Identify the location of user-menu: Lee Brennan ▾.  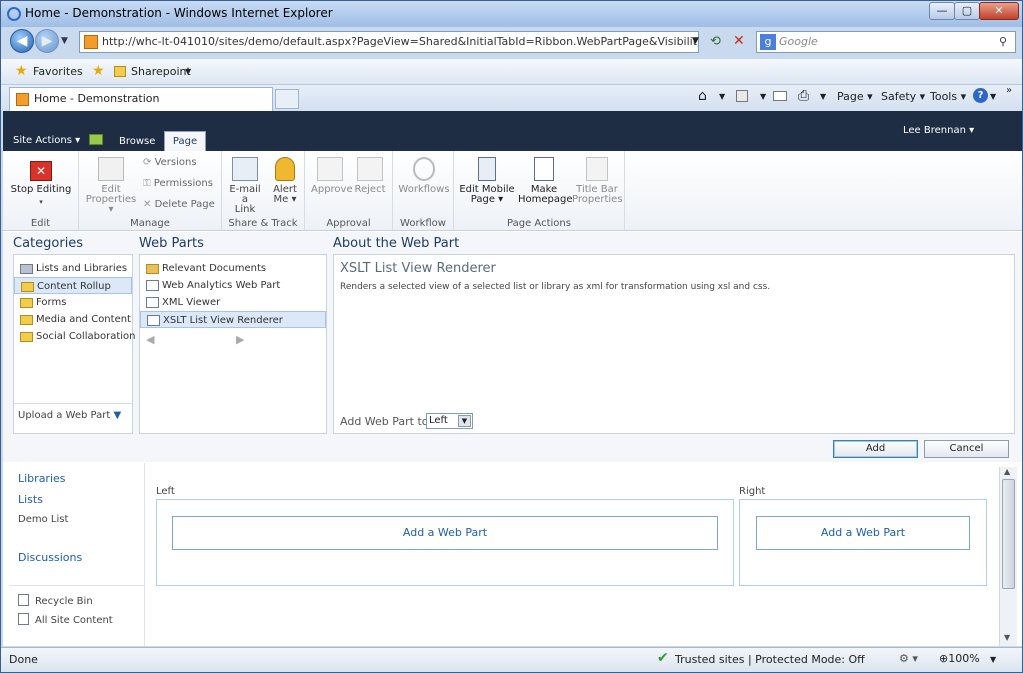
(938, 130).